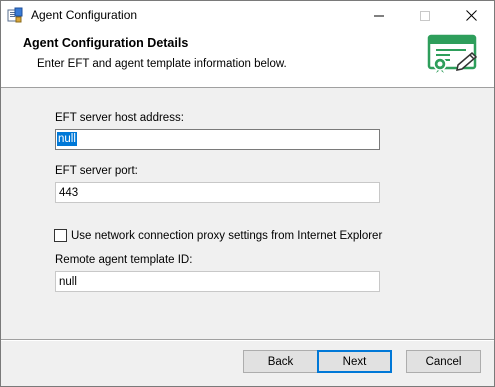 Image resolution: width=495 pixels, height=387 pixels. What do you see at coordinates (217, 281) in the screenshot?
I see `template-id-input` at bounding box center [217, 281].